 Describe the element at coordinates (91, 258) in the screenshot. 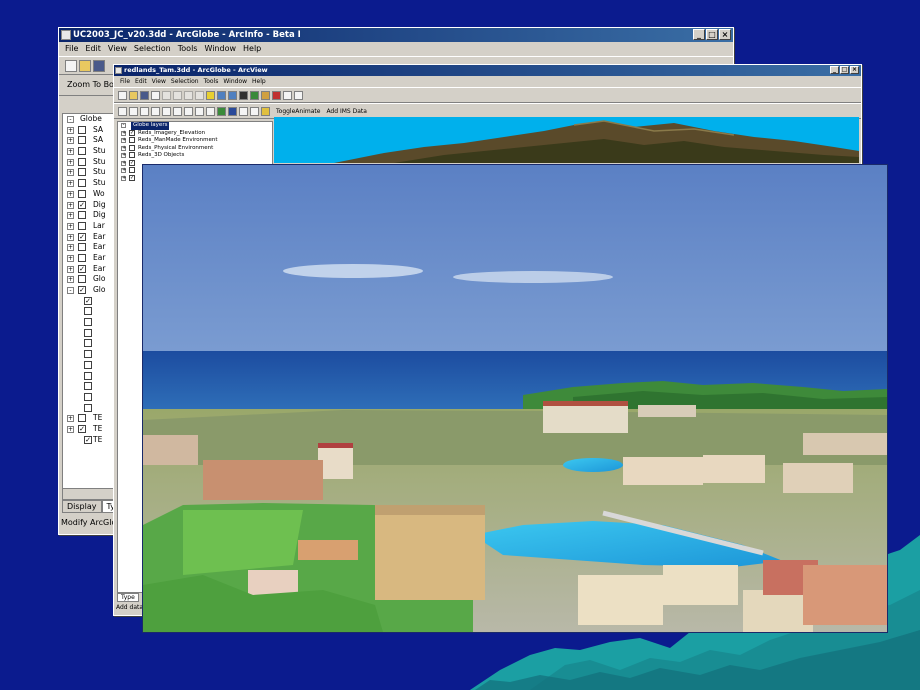

I see `toc-layer-row: + Ear` at that location.